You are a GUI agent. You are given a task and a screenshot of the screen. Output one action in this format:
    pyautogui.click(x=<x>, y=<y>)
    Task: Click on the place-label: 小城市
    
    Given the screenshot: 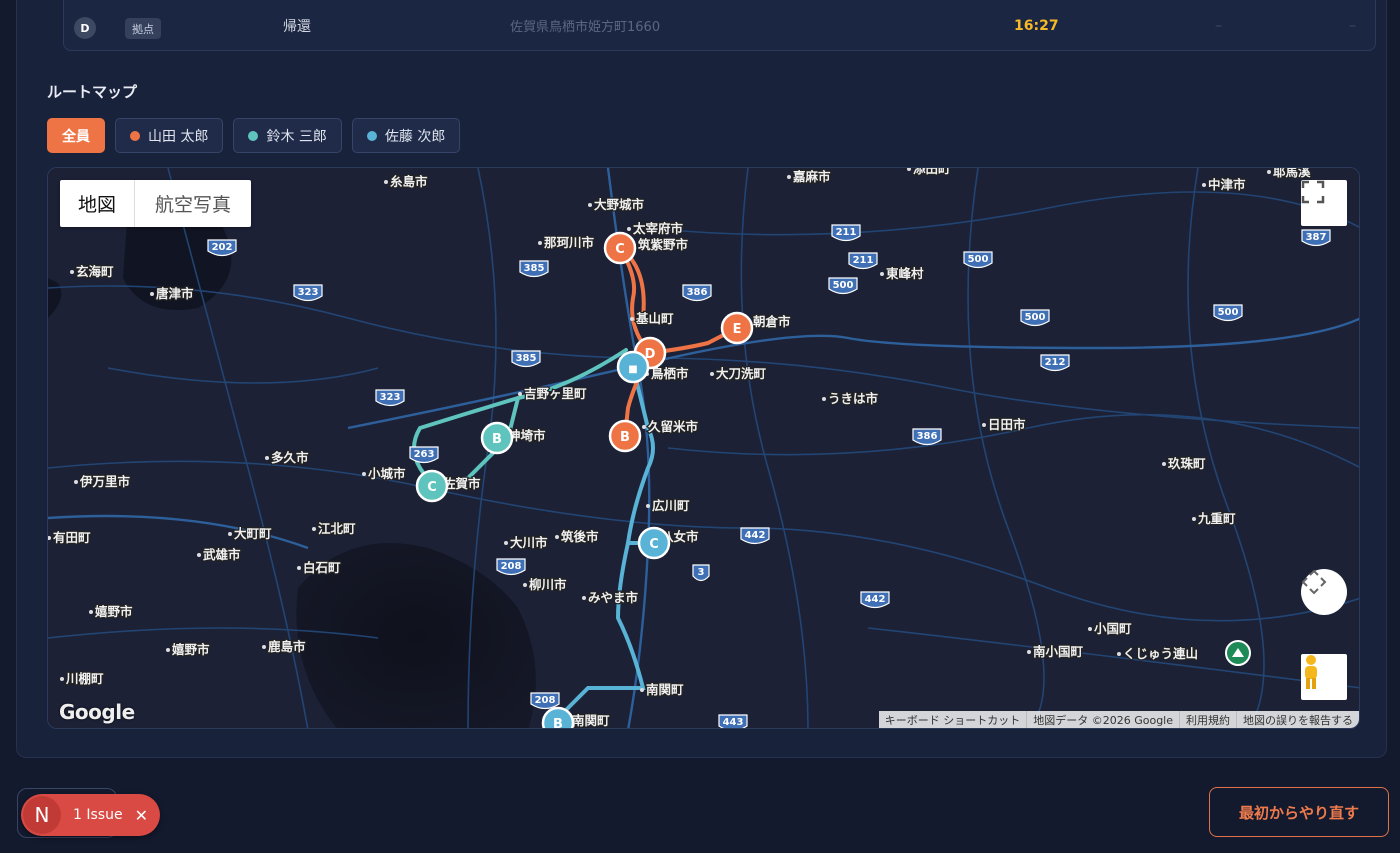 What is the action you would take?
    pyautogui.click(x=386, y=473)
    